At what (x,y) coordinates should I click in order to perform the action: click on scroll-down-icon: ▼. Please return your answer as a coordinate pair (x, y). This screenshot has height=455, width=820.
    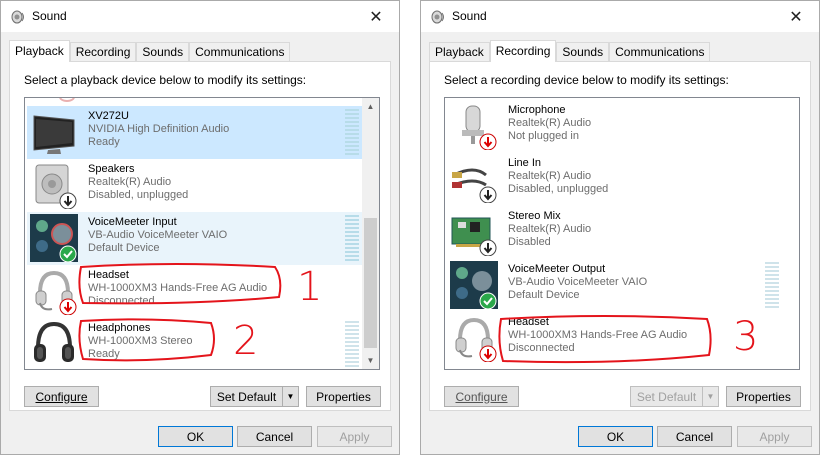
    Looking at the image, I should click on (370, 360).